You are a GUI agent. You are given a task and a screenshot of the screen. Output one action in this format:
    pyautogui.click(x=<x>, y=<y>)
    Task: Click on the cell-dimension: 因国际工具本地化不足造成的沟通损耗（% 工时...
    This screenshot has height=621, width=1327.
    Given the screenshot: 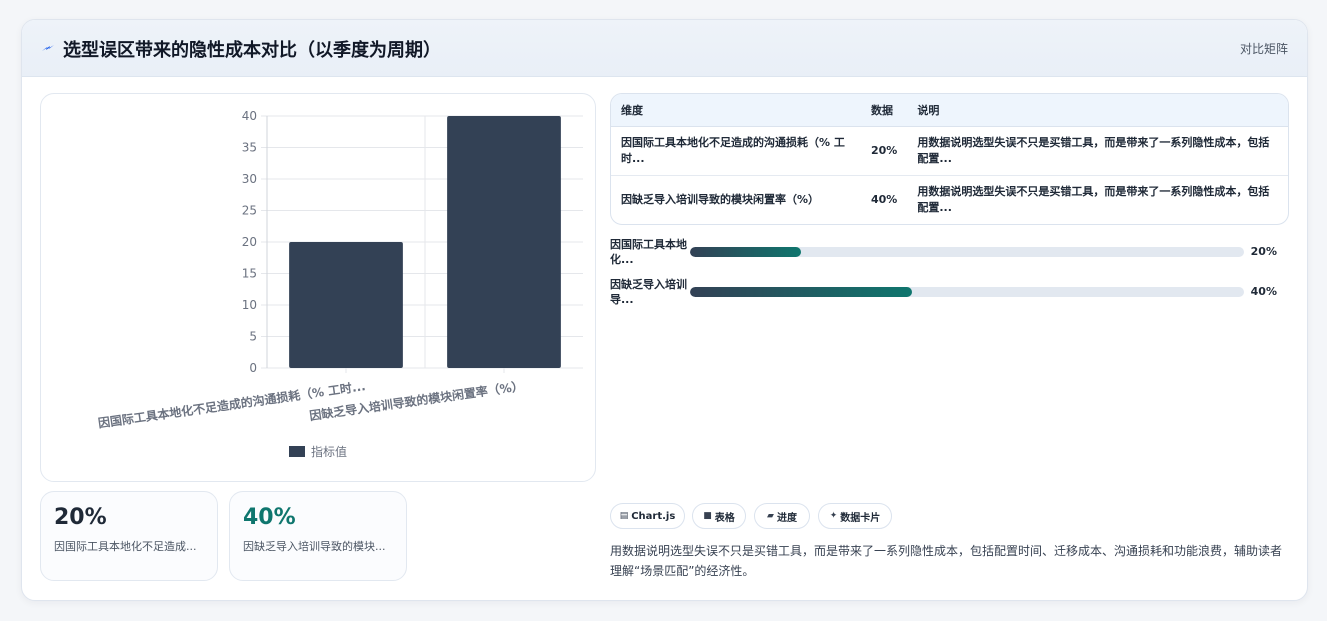 What is the action you would take?
    pyautogui.click(x=736, y=151)
    